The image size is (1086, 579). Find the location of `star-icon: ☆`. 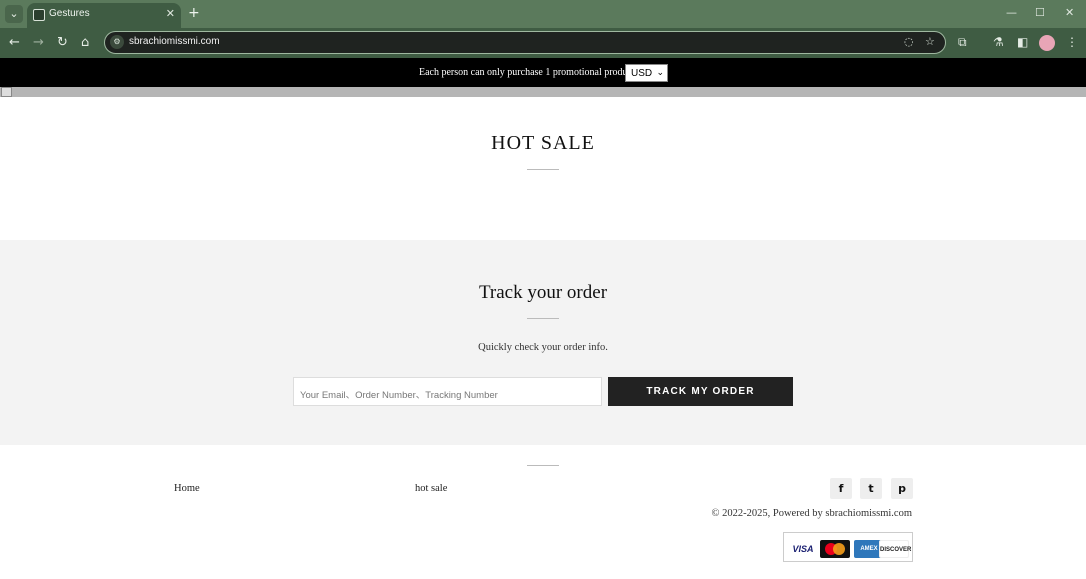

star-icon: ☆ is located at coordinates (930, 41).